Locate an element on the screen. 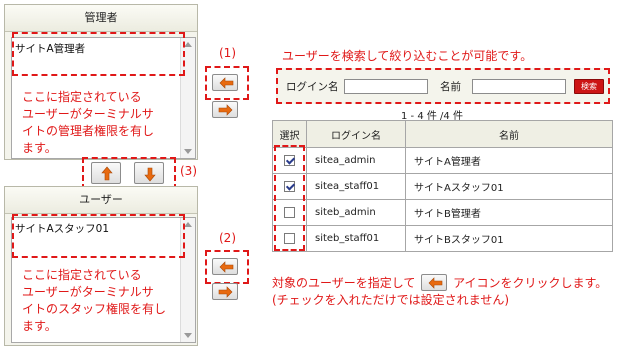 The image size is (625, 352). instruction-line-2: (チェックを入れただけでは設定されません) is located at coordinates (391, 300).